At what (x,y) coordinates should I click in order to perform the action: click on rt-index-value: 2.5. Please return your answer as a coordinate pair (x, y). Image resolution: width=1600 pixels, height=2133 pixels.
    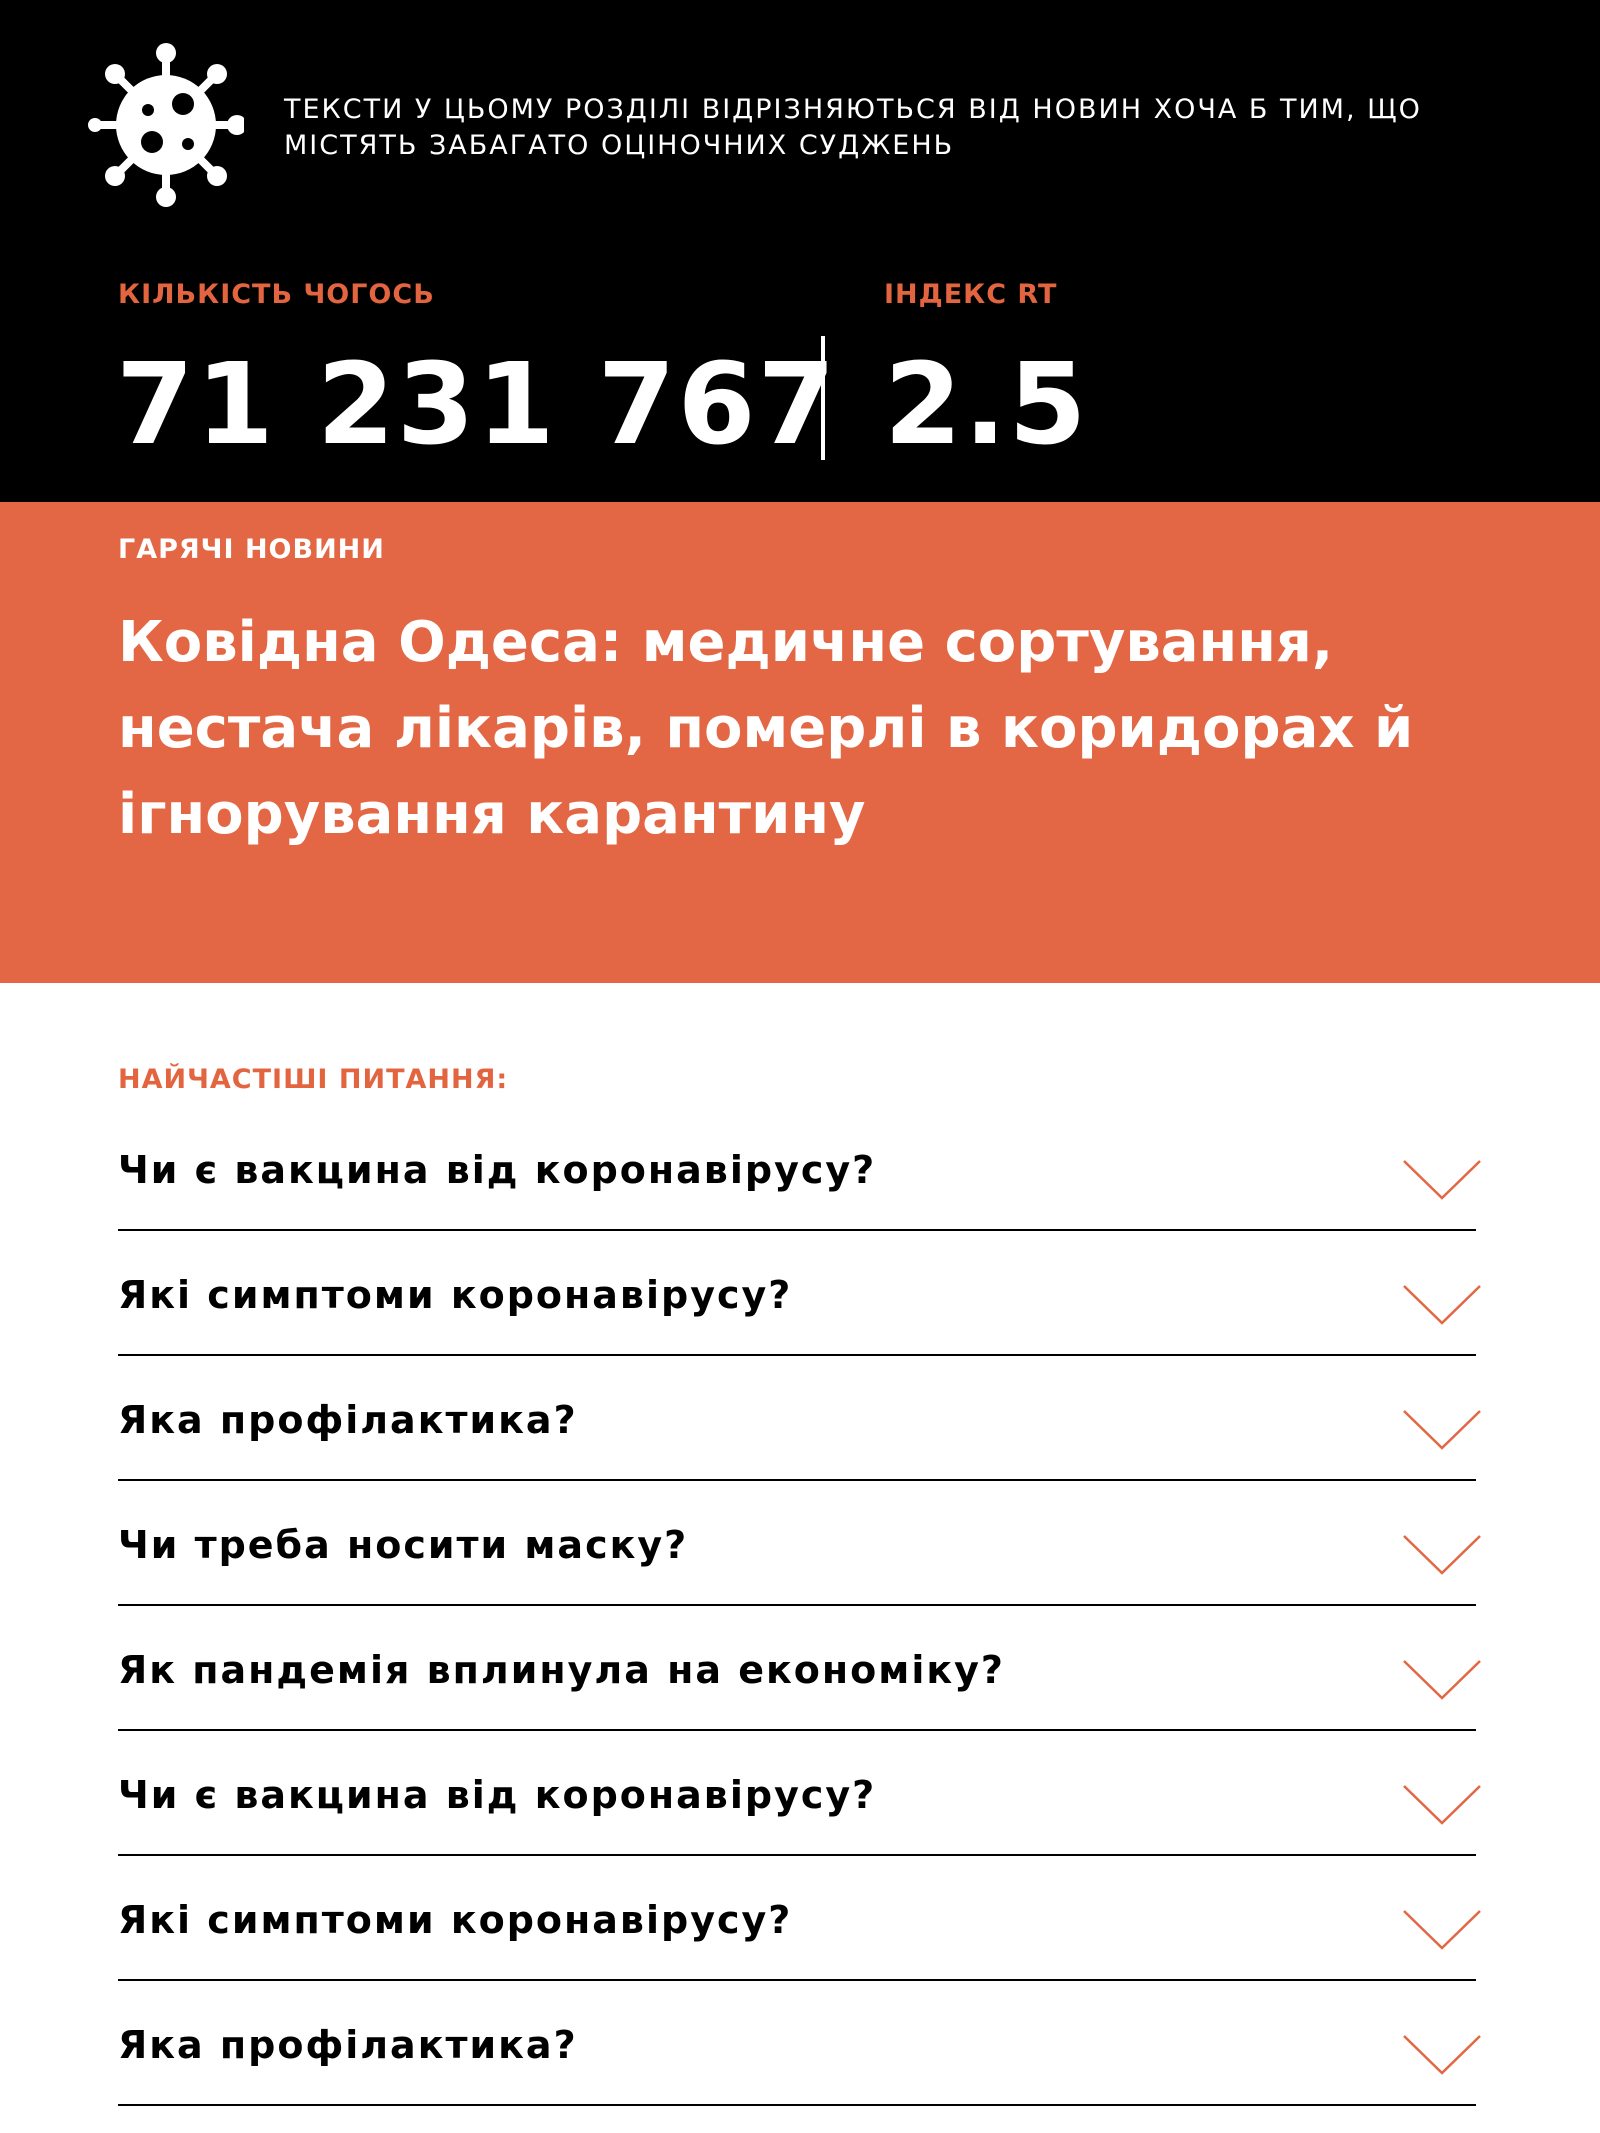
    Looking at the image, I should click on (986, 405).